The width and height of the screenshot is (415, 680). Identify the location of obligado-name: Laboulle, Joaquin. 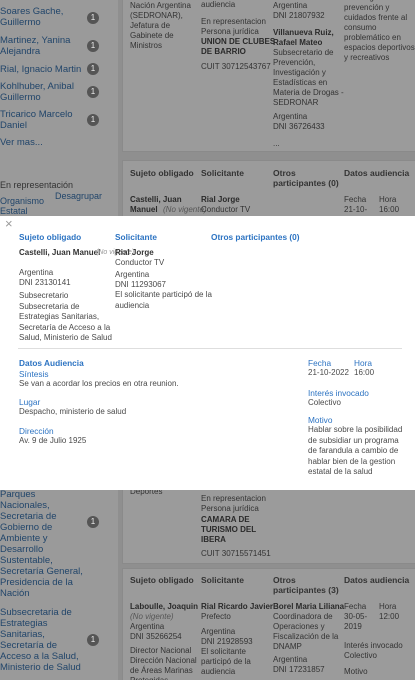
(164, 606).